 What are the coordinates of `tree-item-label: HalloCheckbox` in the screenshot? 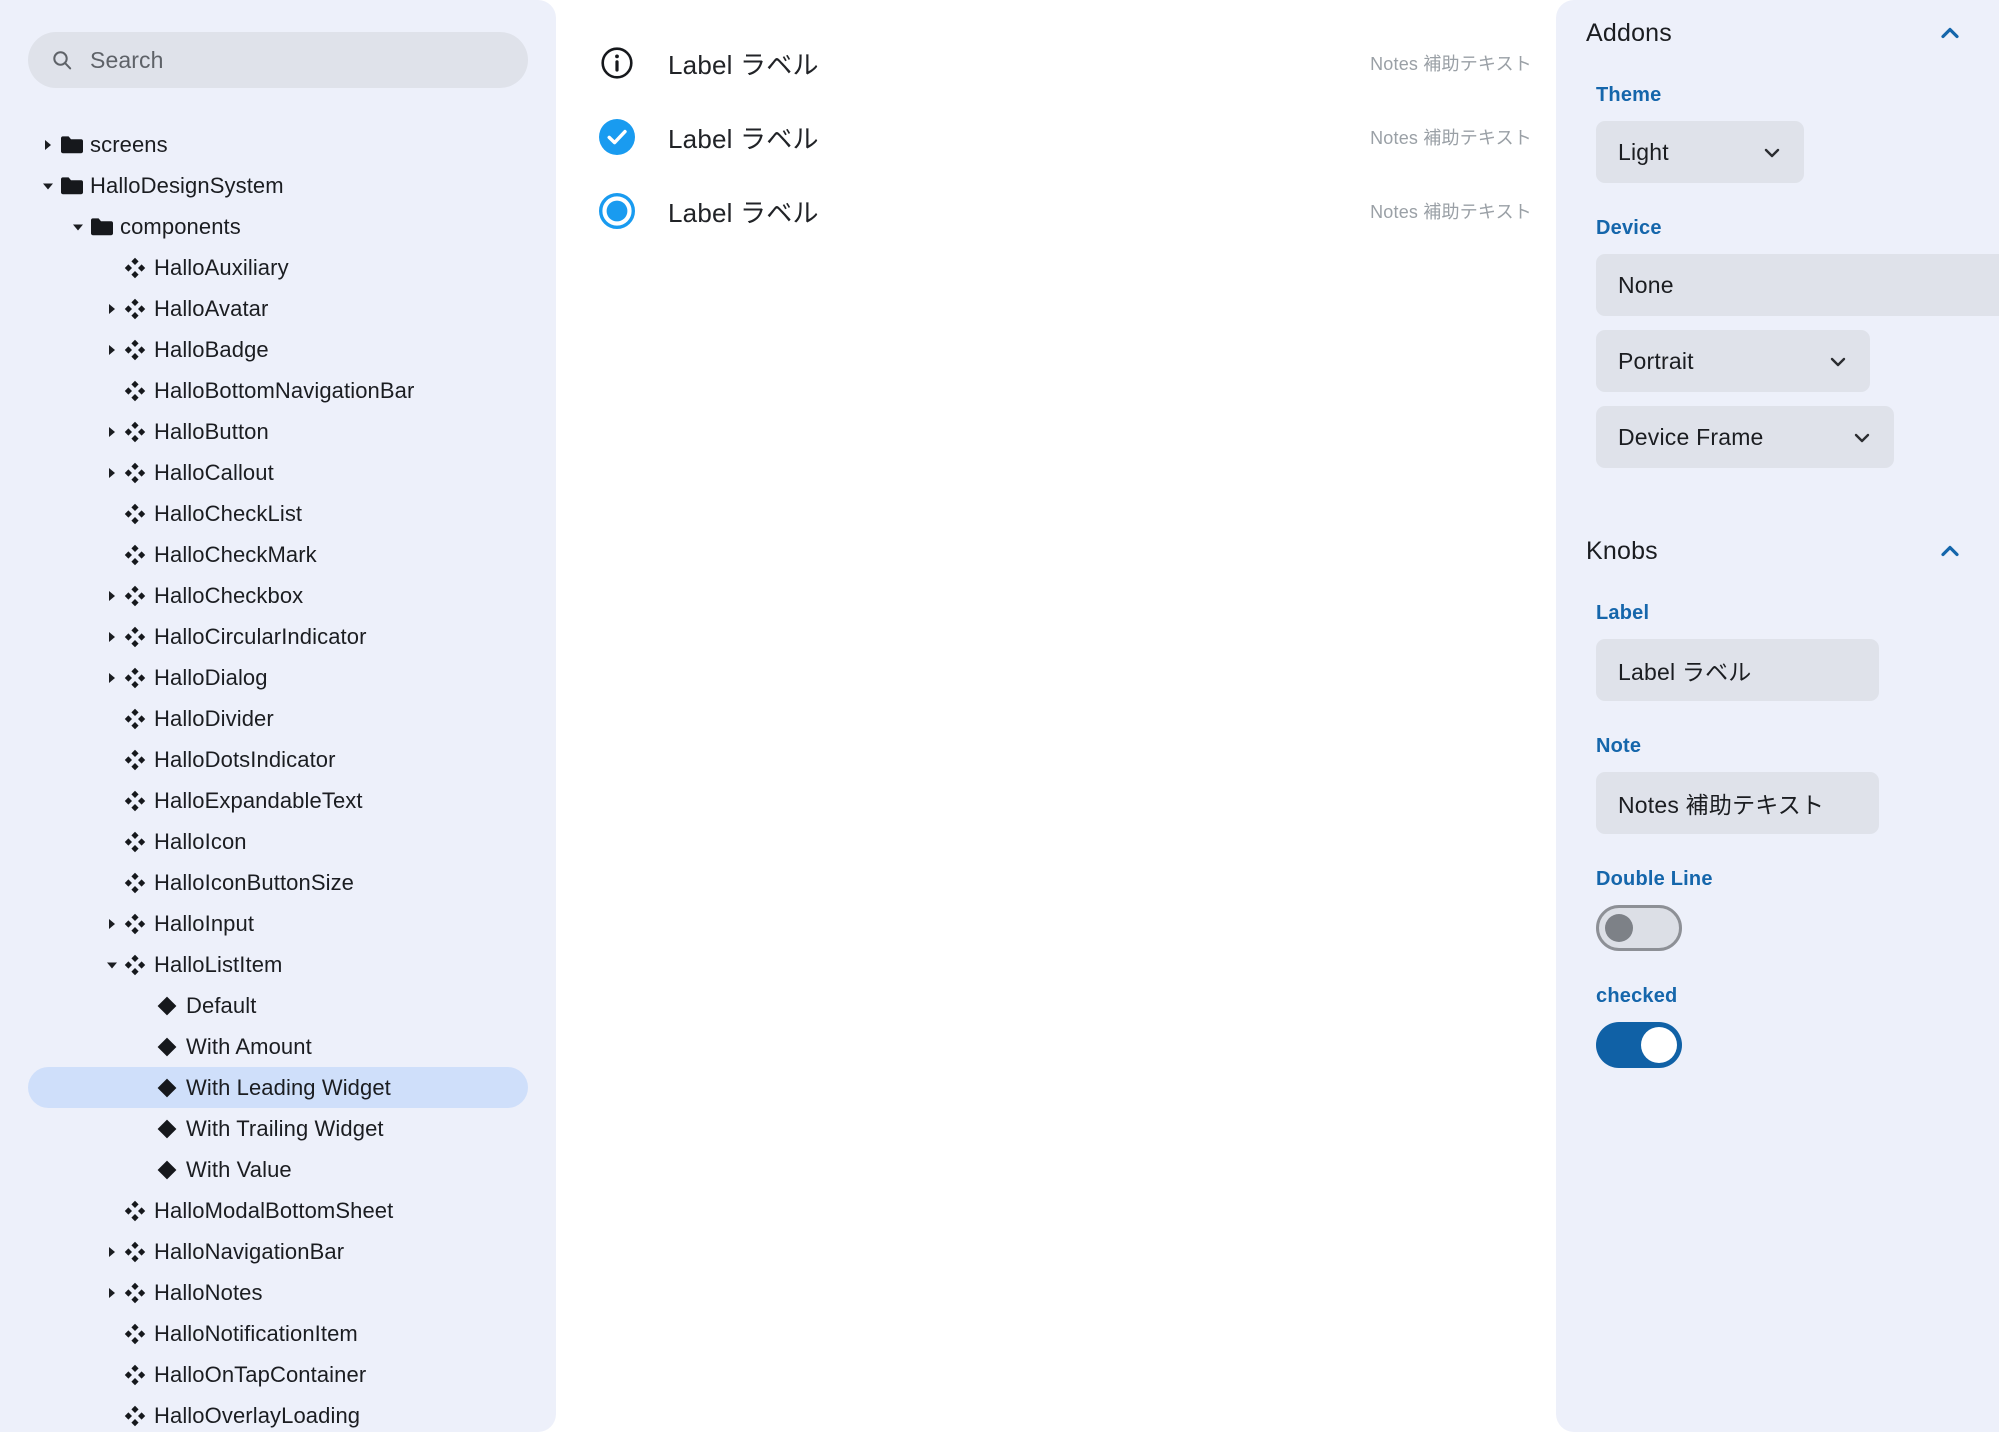 It's located at (229, 595).